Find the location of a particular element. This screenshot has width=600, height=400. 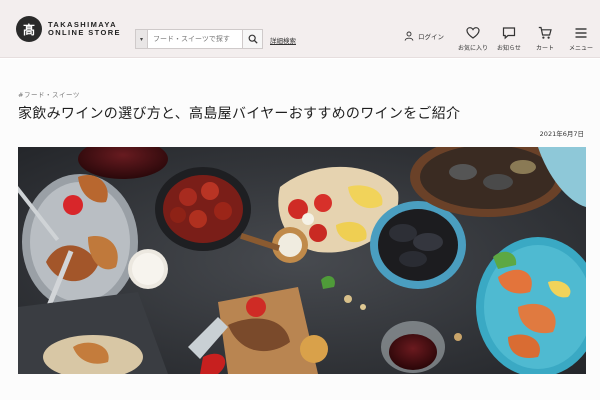

message-icon is located at coordinates (509, 33).